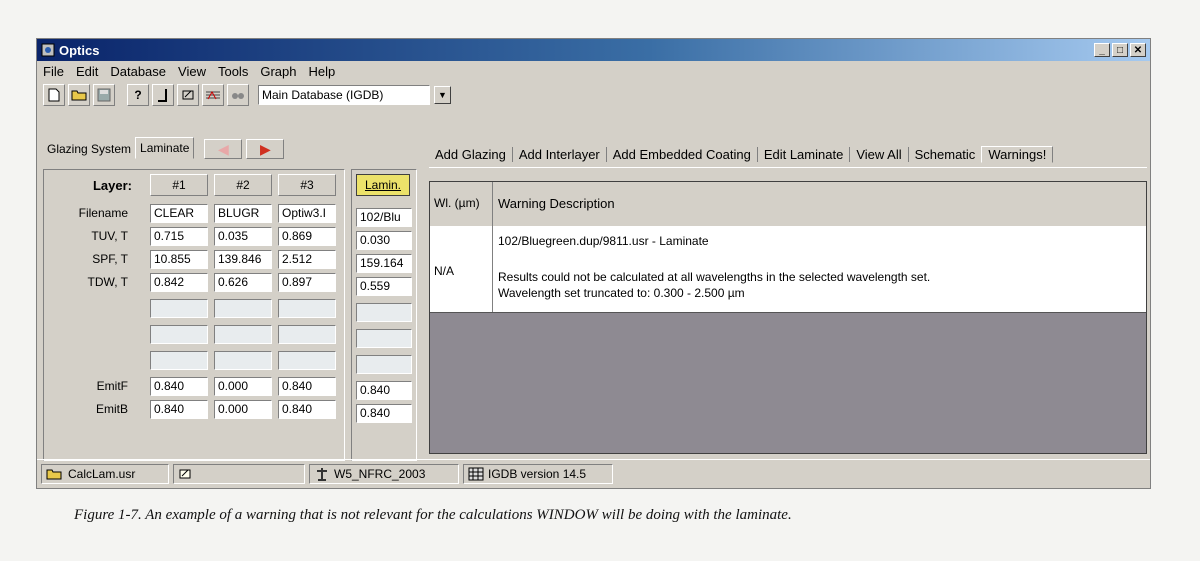 This screenshot has width=1200, height=561. Describe the element at coordinates (321, 71) in the screenshot. I see `menu-help: Help` at that location.